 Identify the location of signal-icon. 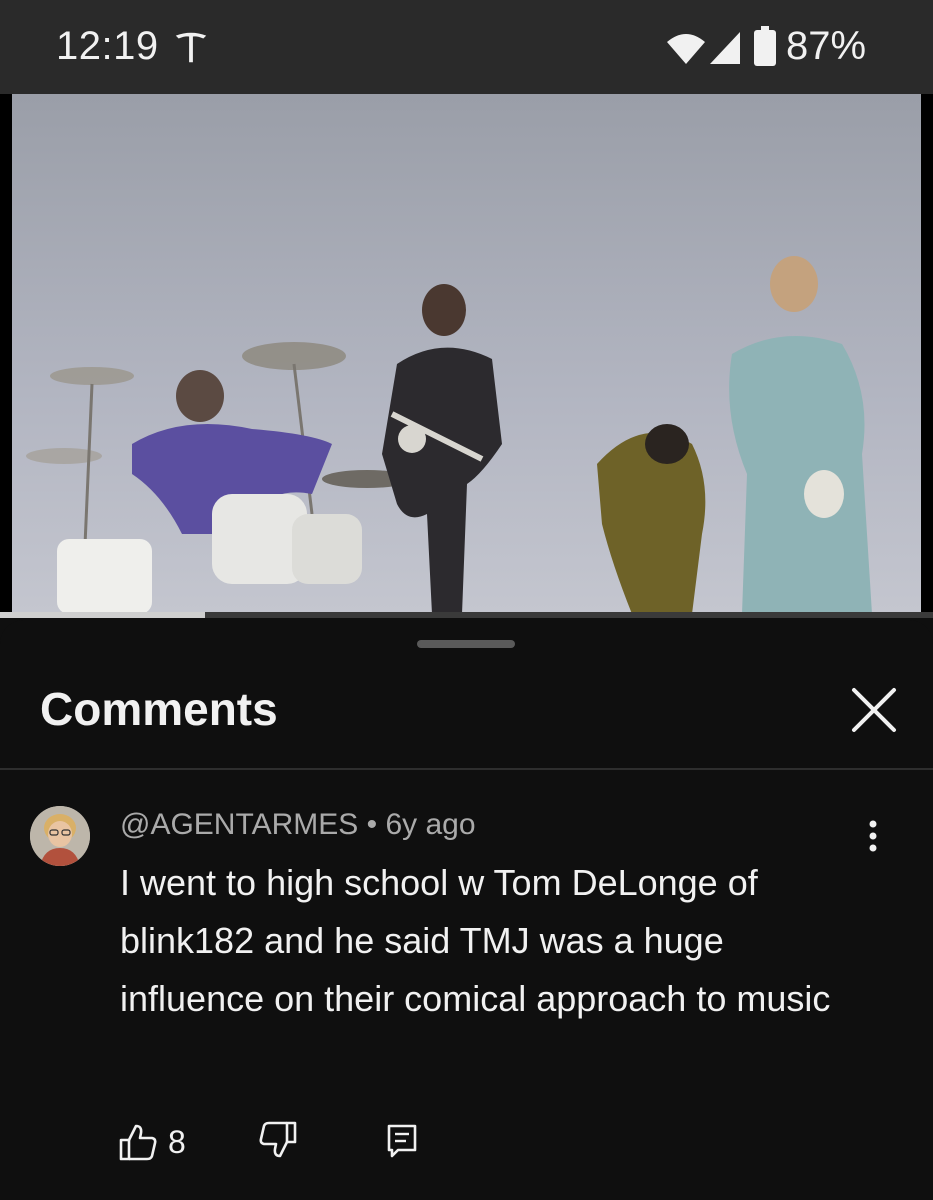
(725, 48).